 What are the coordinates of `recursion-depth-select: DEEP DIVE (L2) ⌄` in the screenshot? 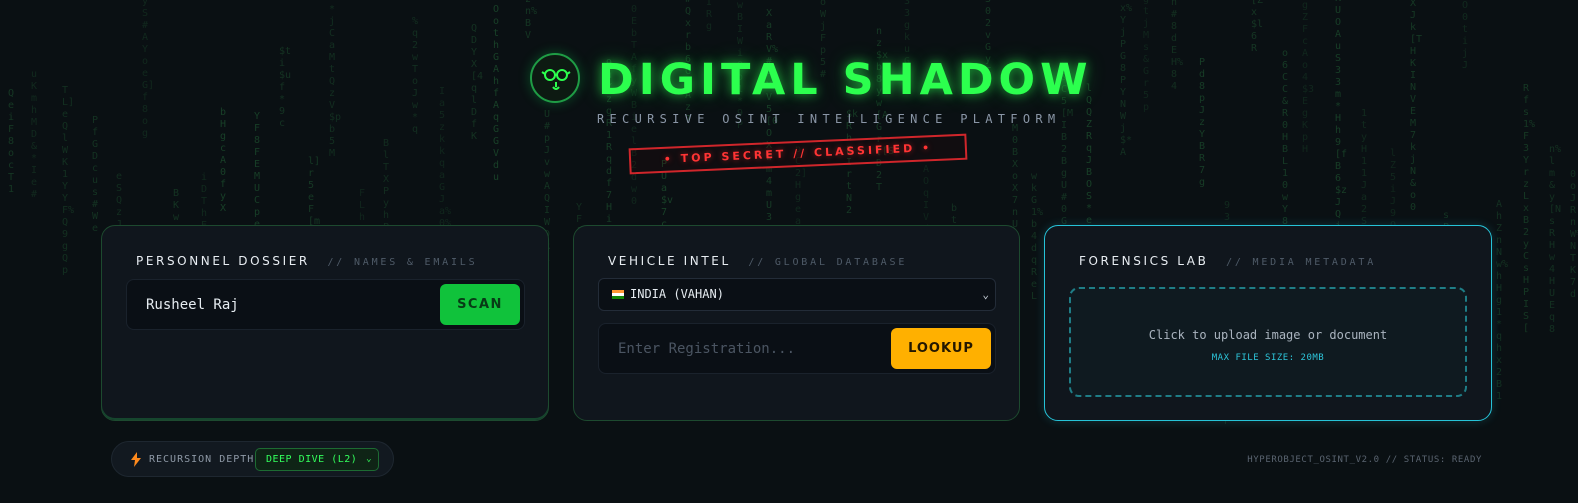 It's located at (317, 459).